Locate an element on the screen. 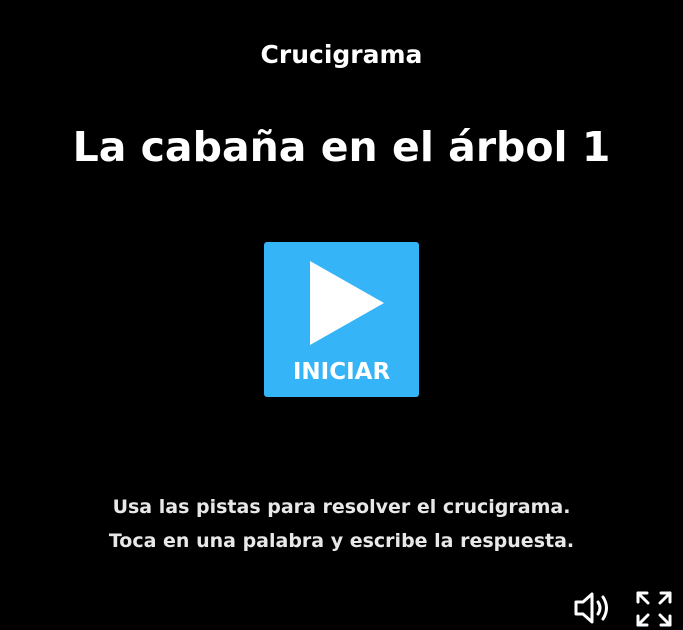 The height and width of the screenshot is (630, 683). play-icon is located at coordinates (347, 303).